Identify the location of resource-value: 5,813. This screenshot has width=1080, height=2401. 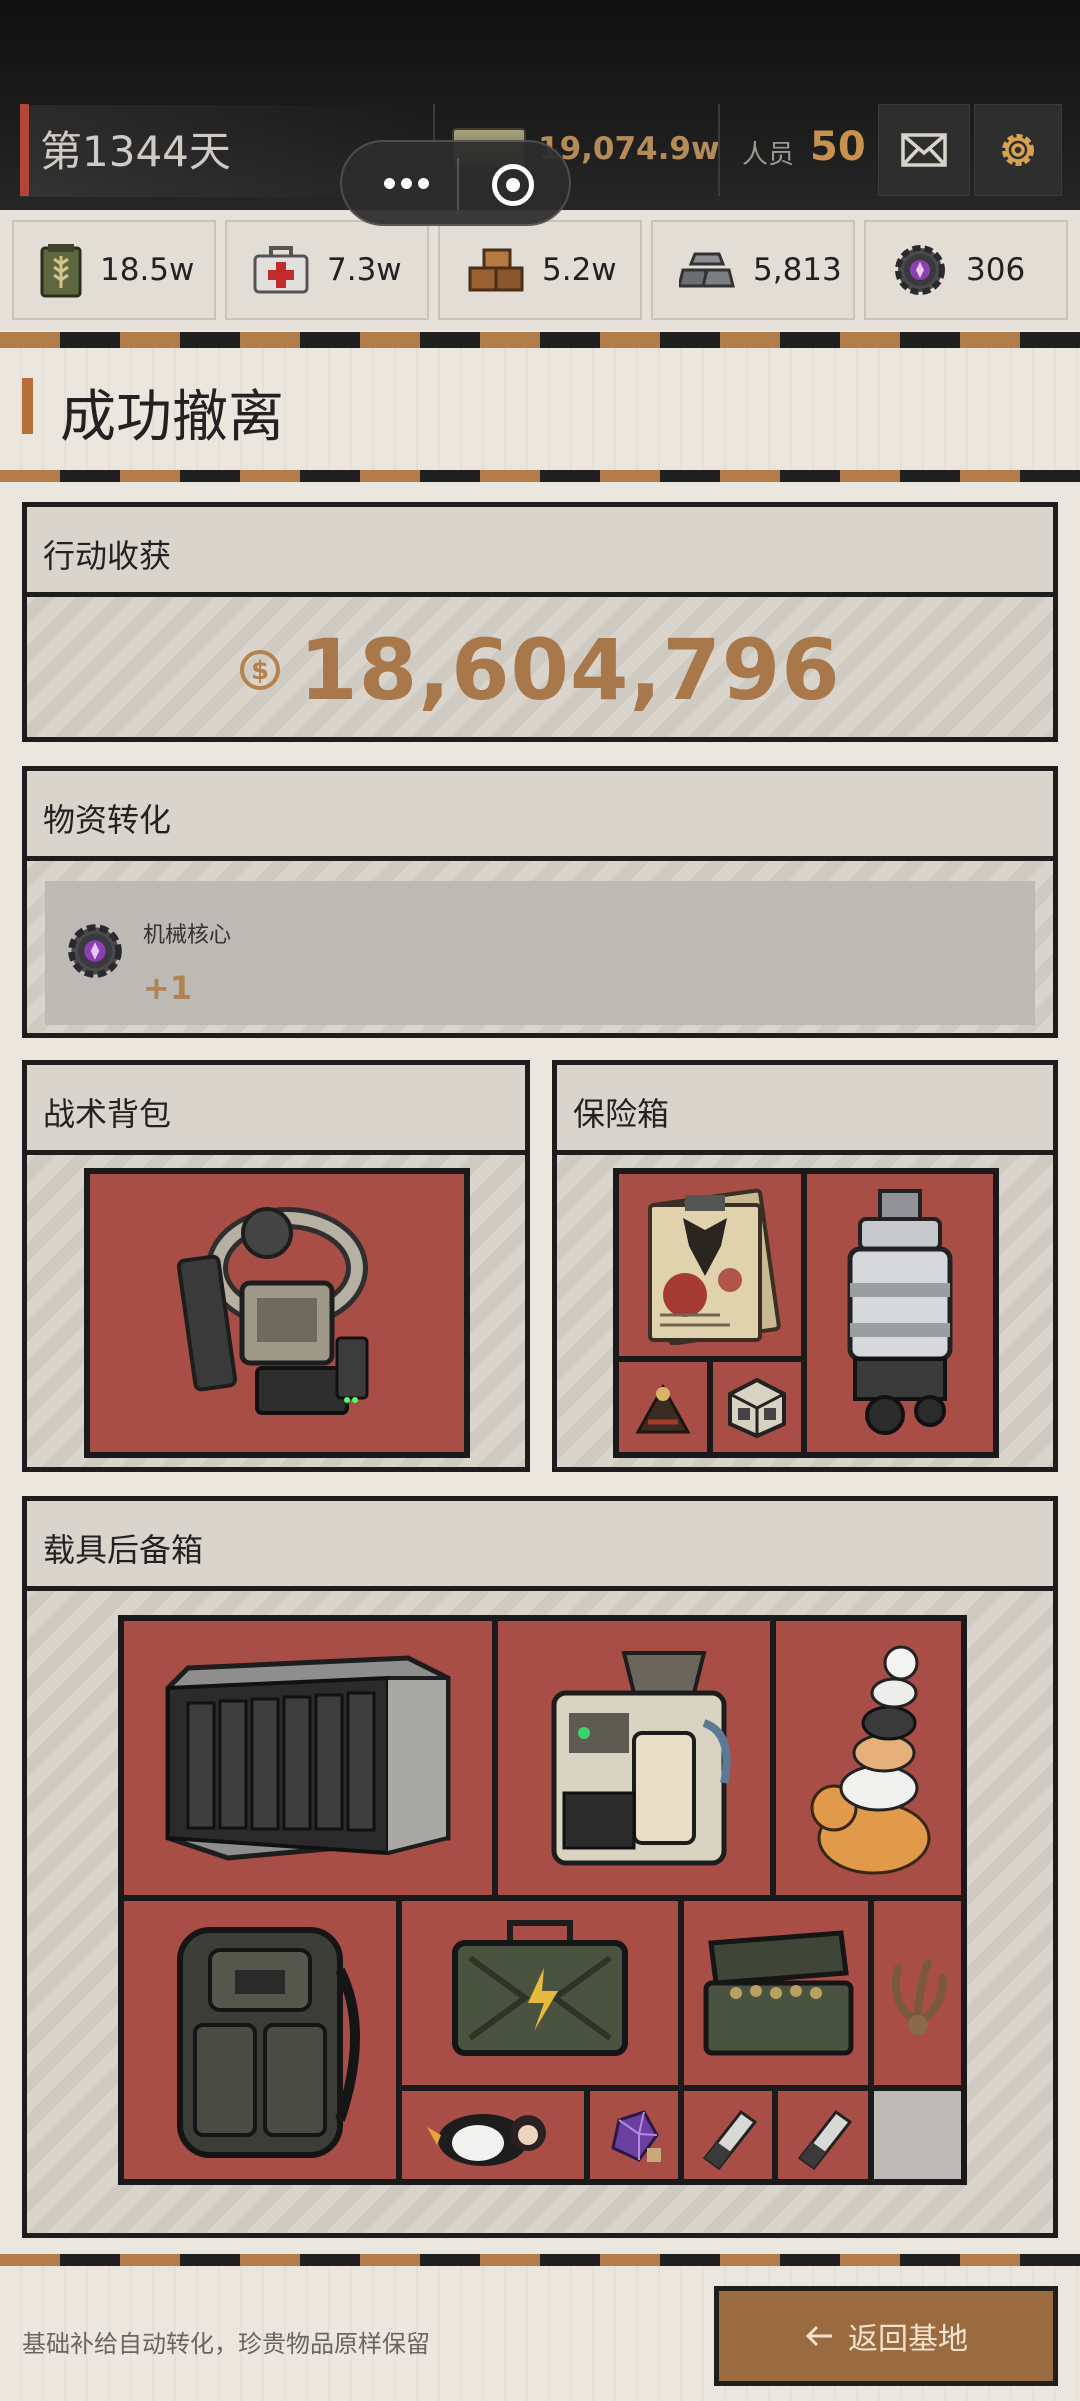
(797, 270).